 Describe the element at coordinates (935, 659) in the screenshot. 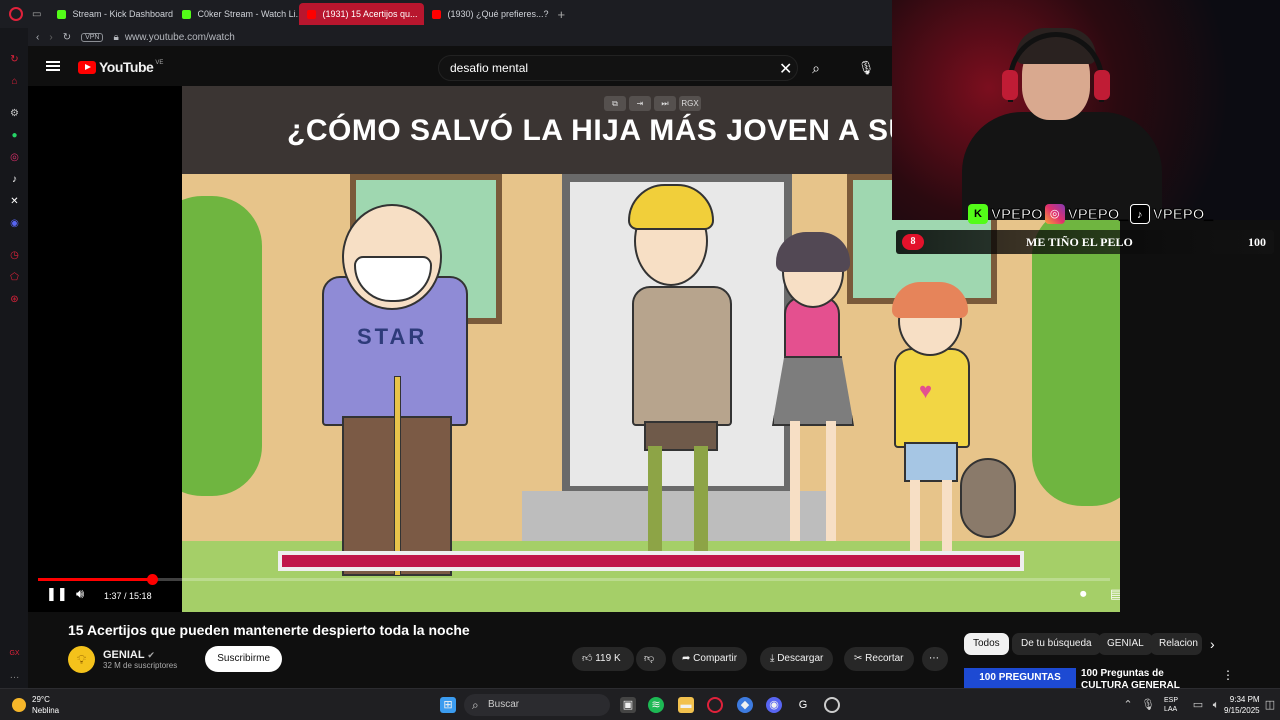

I see `more-actions-button: ⋯` at that location.